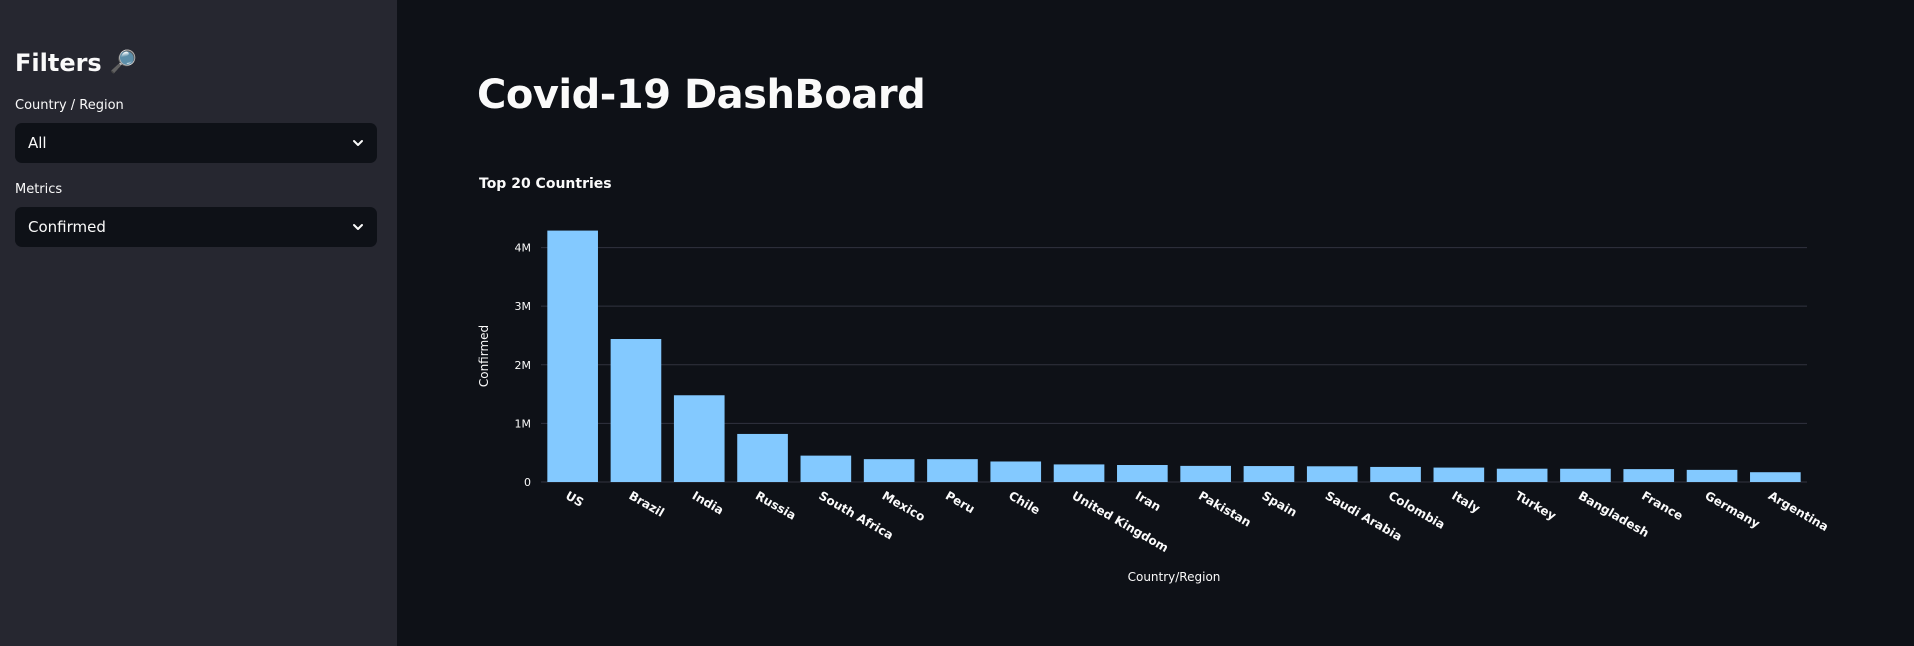 The width and height of the screenshot is (1914, 646). I want to click on y-tick-label: 3M, so click(523, 306).